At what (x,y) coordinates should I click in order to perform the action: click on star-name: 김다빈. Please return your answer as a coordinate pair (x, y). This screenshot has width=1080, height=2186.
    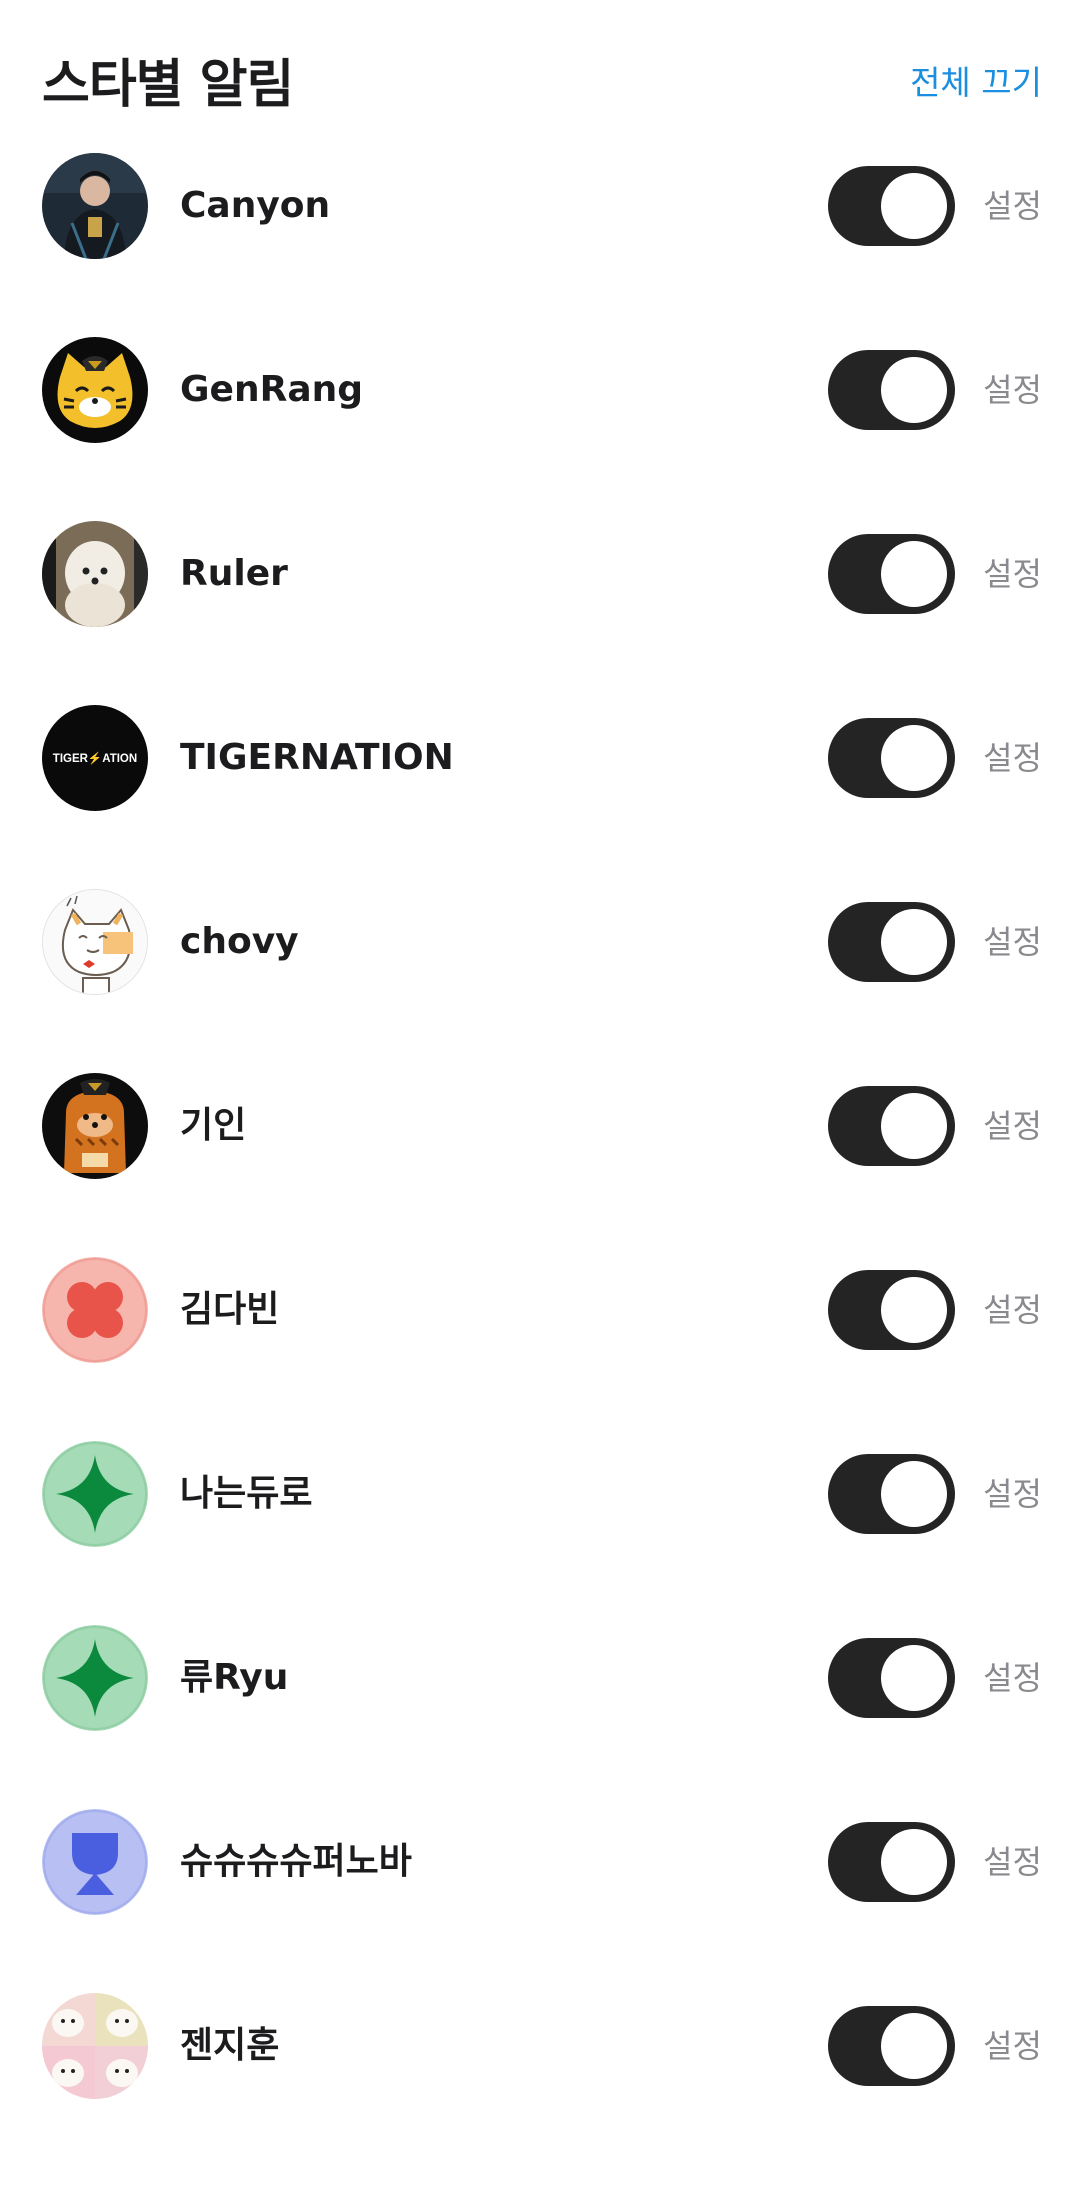
    Looking at the image, I should click on (230, 1309).